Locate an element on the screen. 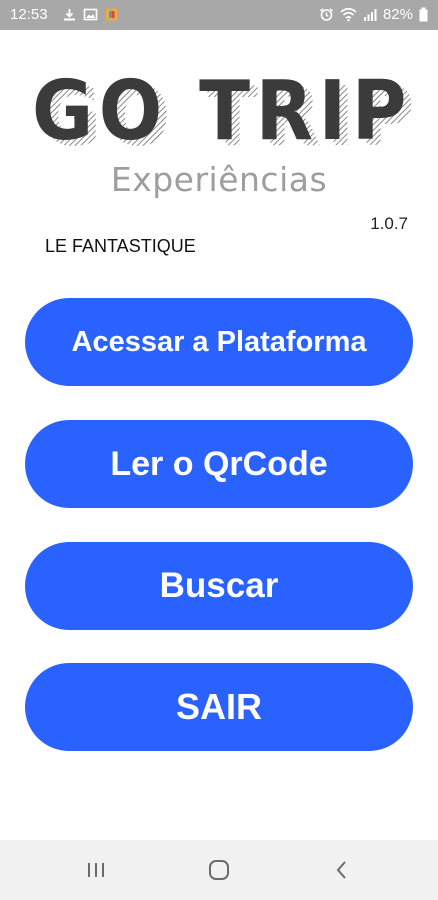 Image resolution: width=438 pixels, height=900 pixels. battery-icon is located at coordinates (423, 14).